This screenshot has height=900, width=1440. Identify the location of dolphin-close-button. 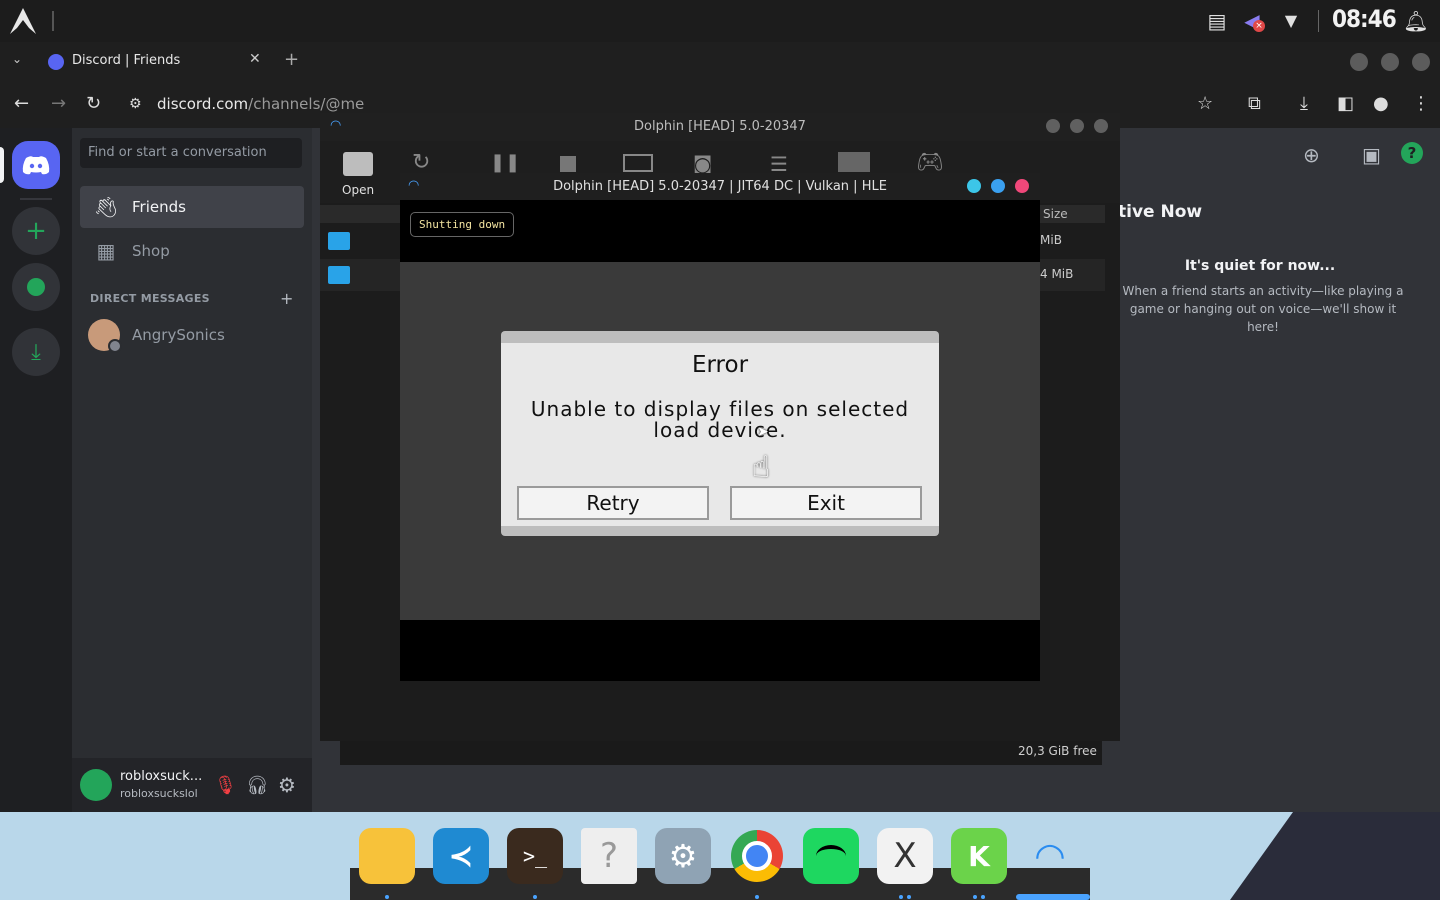
(1101, 126).